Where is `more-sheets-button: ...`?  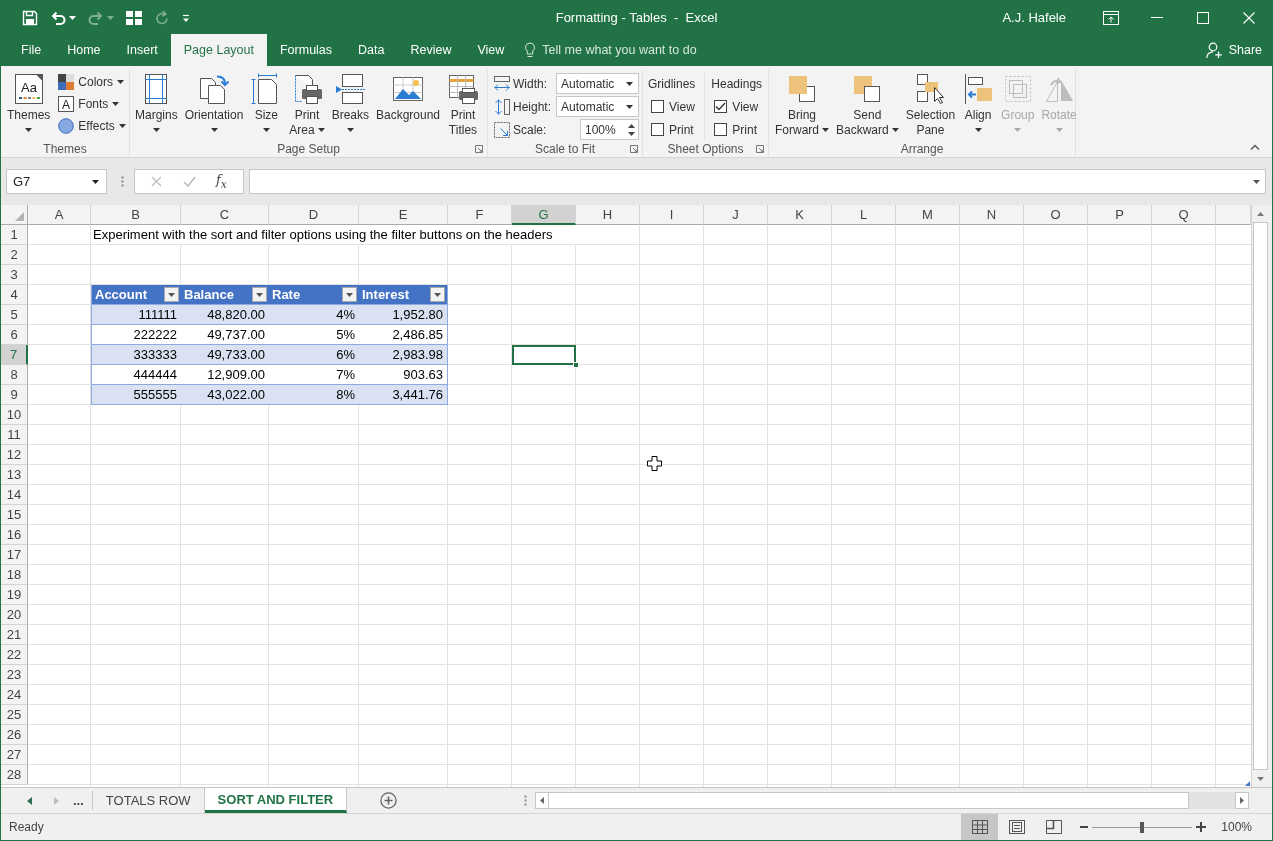
more-sheets-button: ... is located at coordinates (75, 800).